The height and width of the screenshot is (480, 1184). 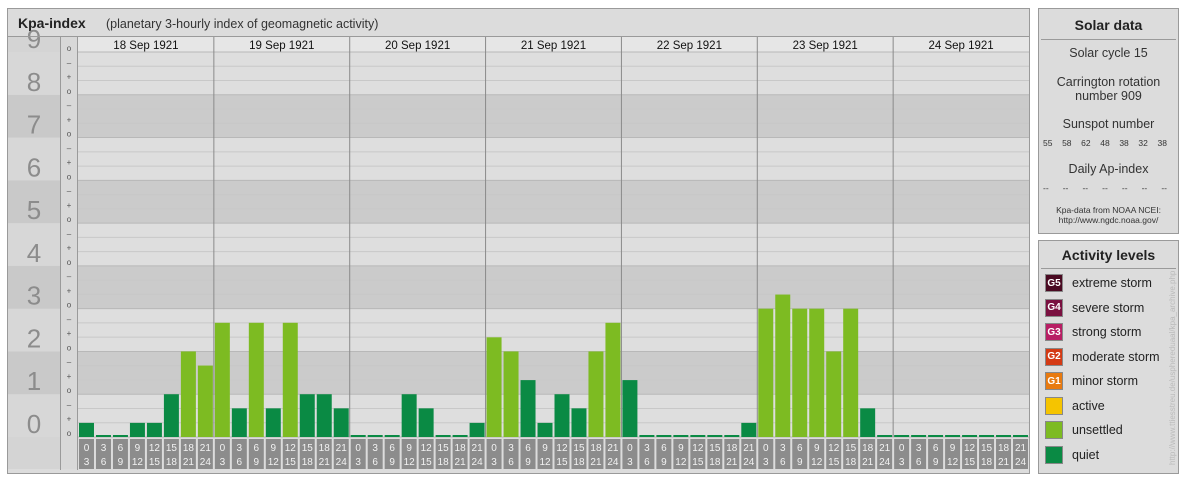 I want to click on activity-level-label: extreme storm, so click(x=1112, y=283).